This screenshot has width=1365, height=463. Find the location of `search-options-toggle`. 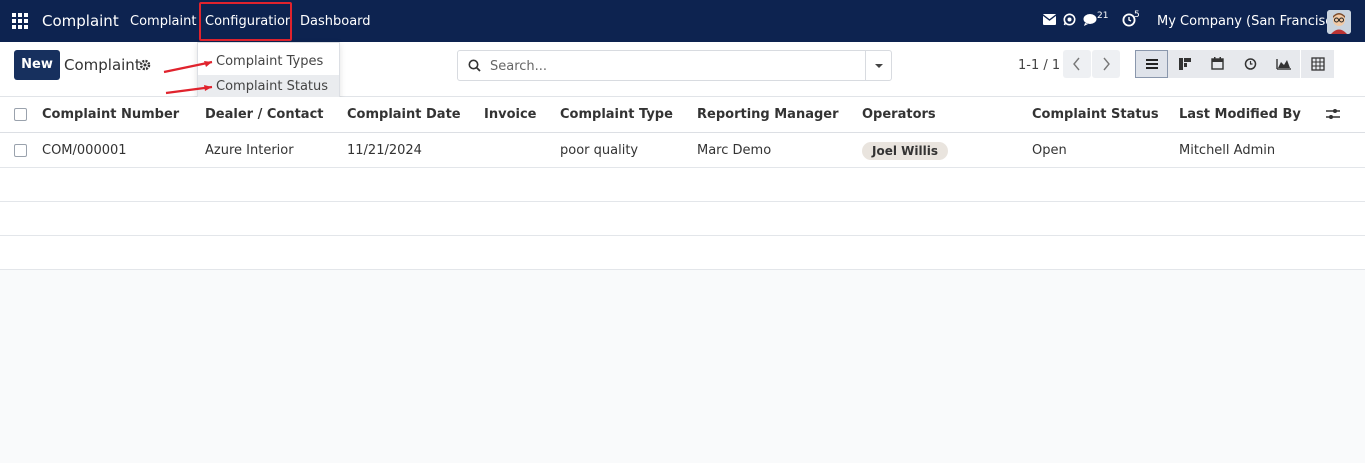

search-options-toggle is located at coordinates (878, 65).